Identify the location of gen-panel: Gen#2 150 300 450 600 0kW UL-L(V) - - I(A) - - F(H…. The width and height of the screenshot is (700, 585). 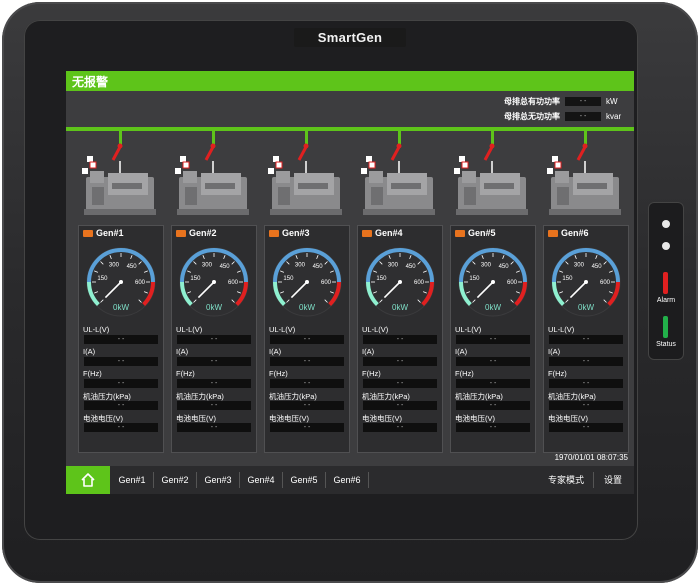
(214, 339).